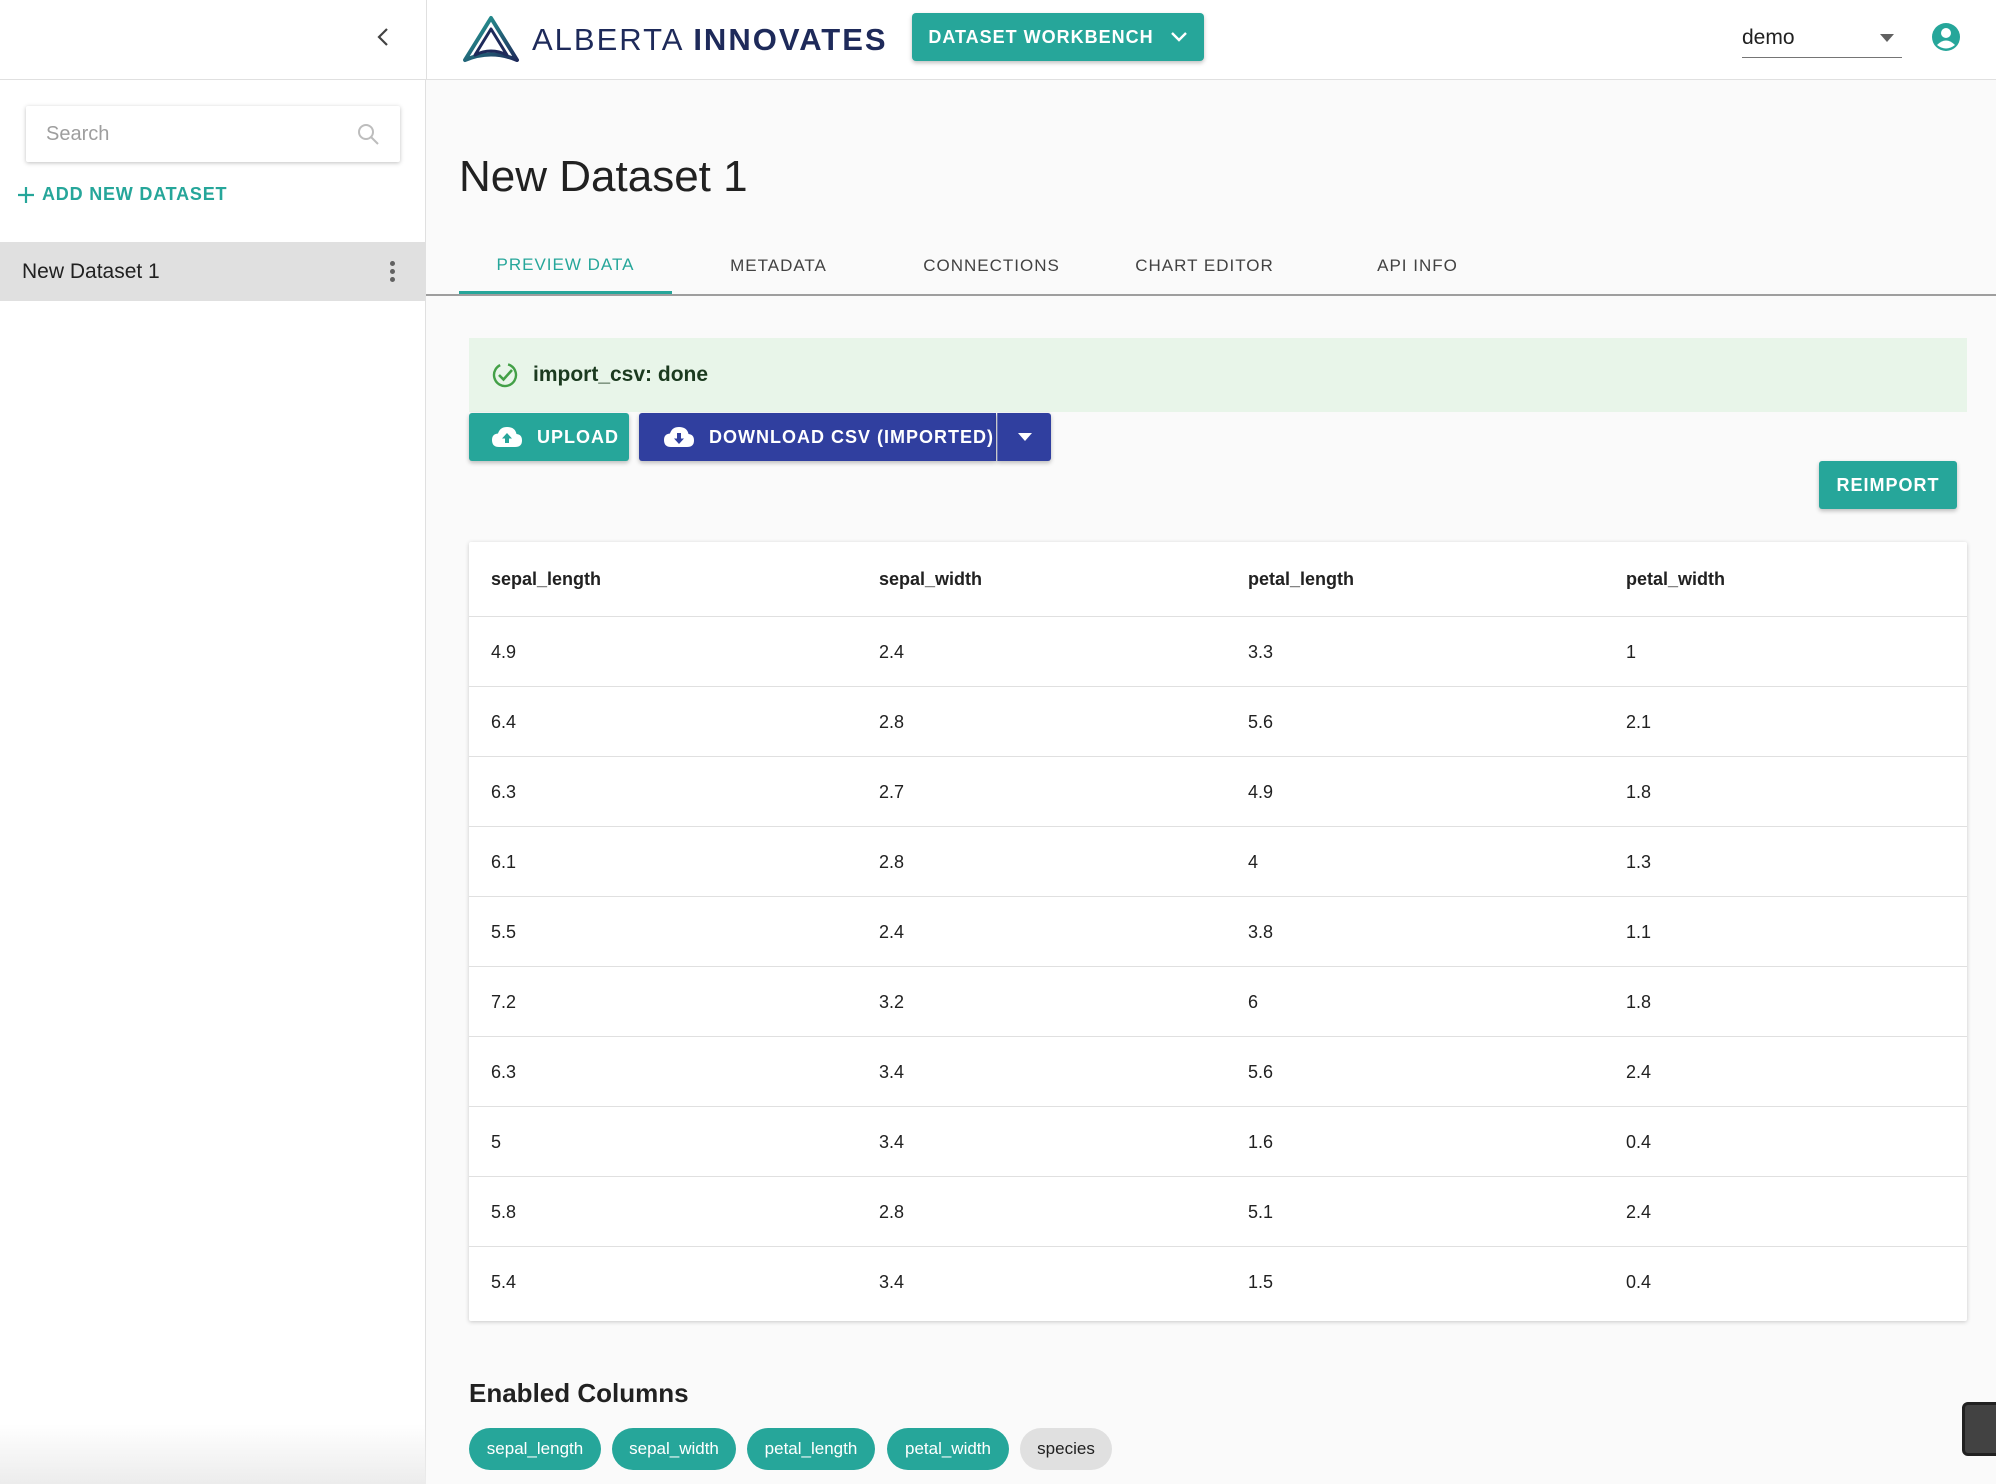  I want to click on column-chip-sepal-length: sepal_length, so click(535, 1449).